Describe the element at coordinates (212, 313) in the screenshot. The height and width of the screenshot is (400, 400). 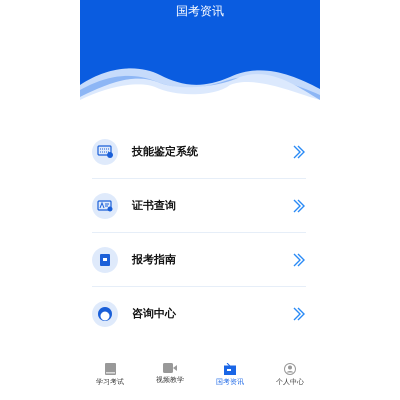
I see `menu-item: 咨询中心` at that location.